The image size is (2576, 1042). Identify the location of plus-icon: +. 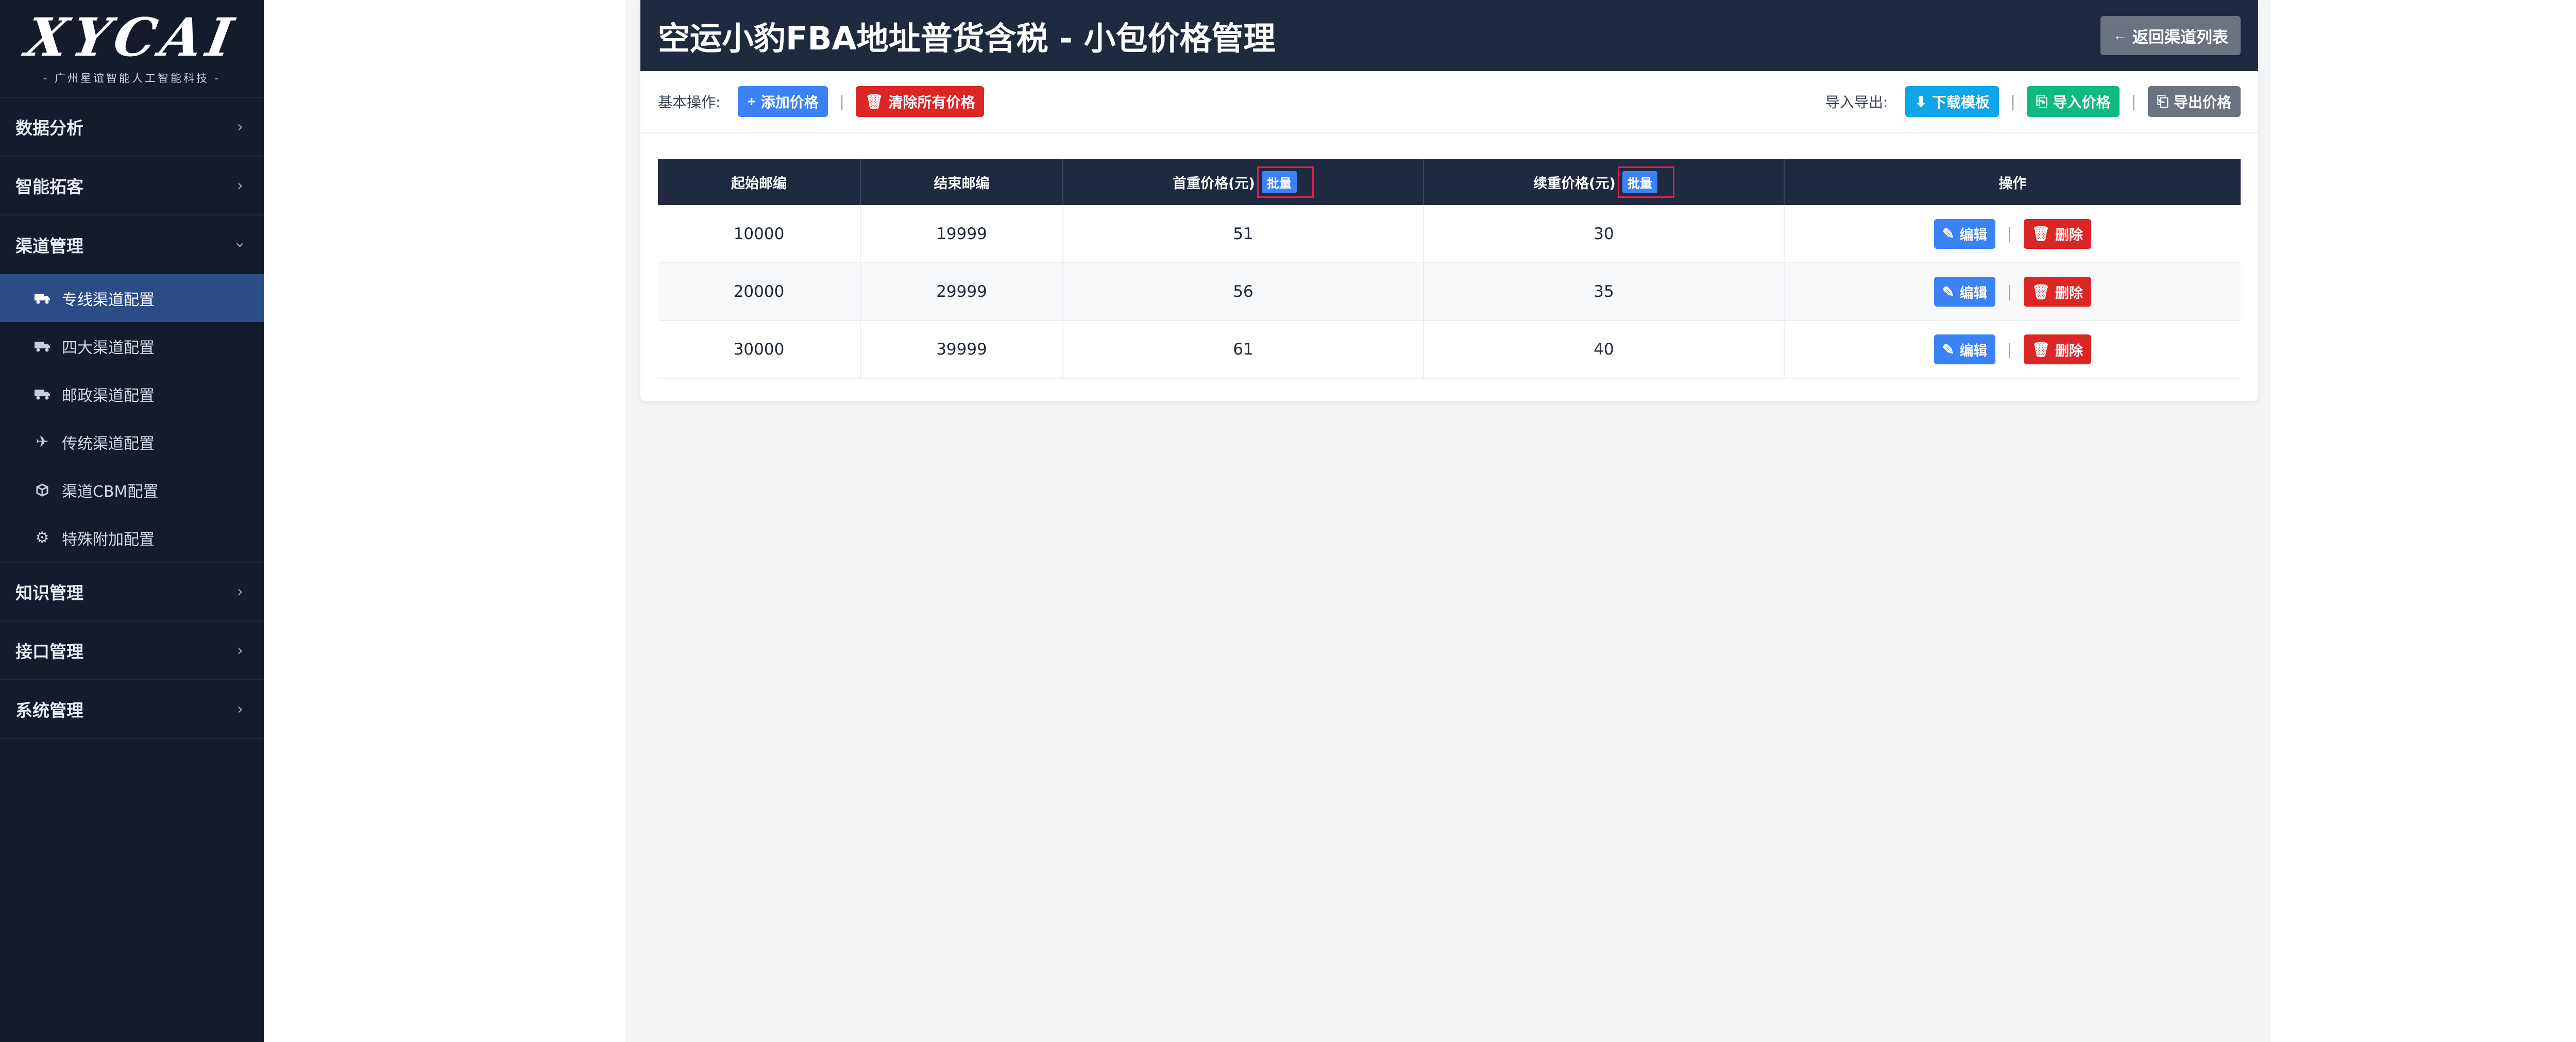
(751, 101).